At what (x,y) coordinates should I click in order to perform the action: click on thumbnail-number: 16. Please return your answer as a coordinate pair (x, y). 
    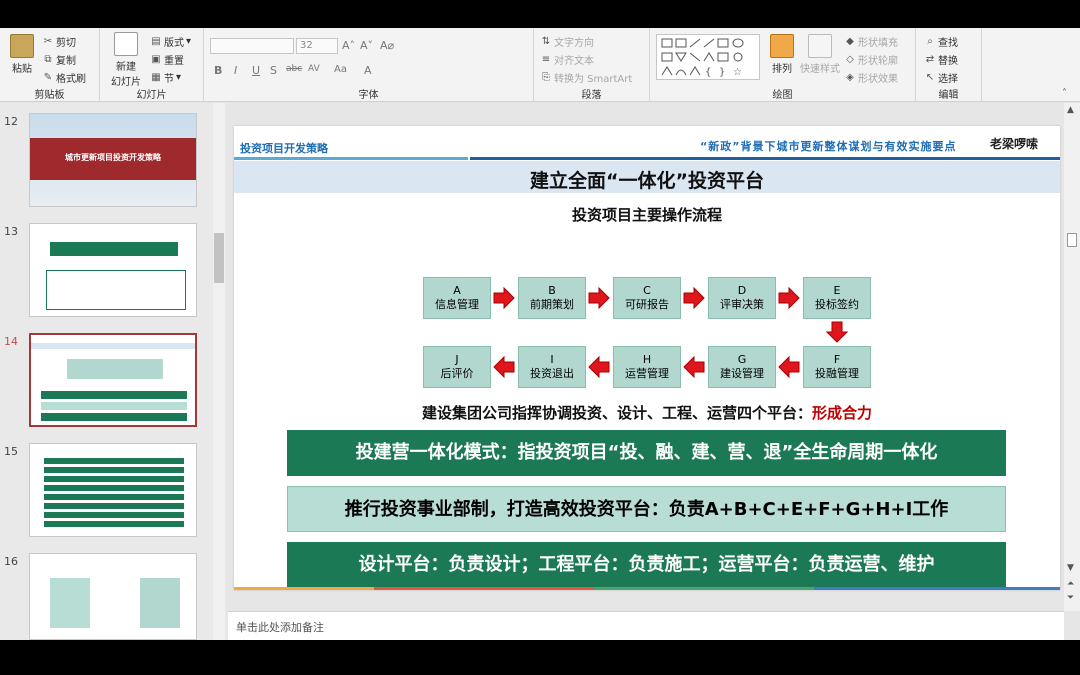
    Looking at the image, I should click on (11, 561).